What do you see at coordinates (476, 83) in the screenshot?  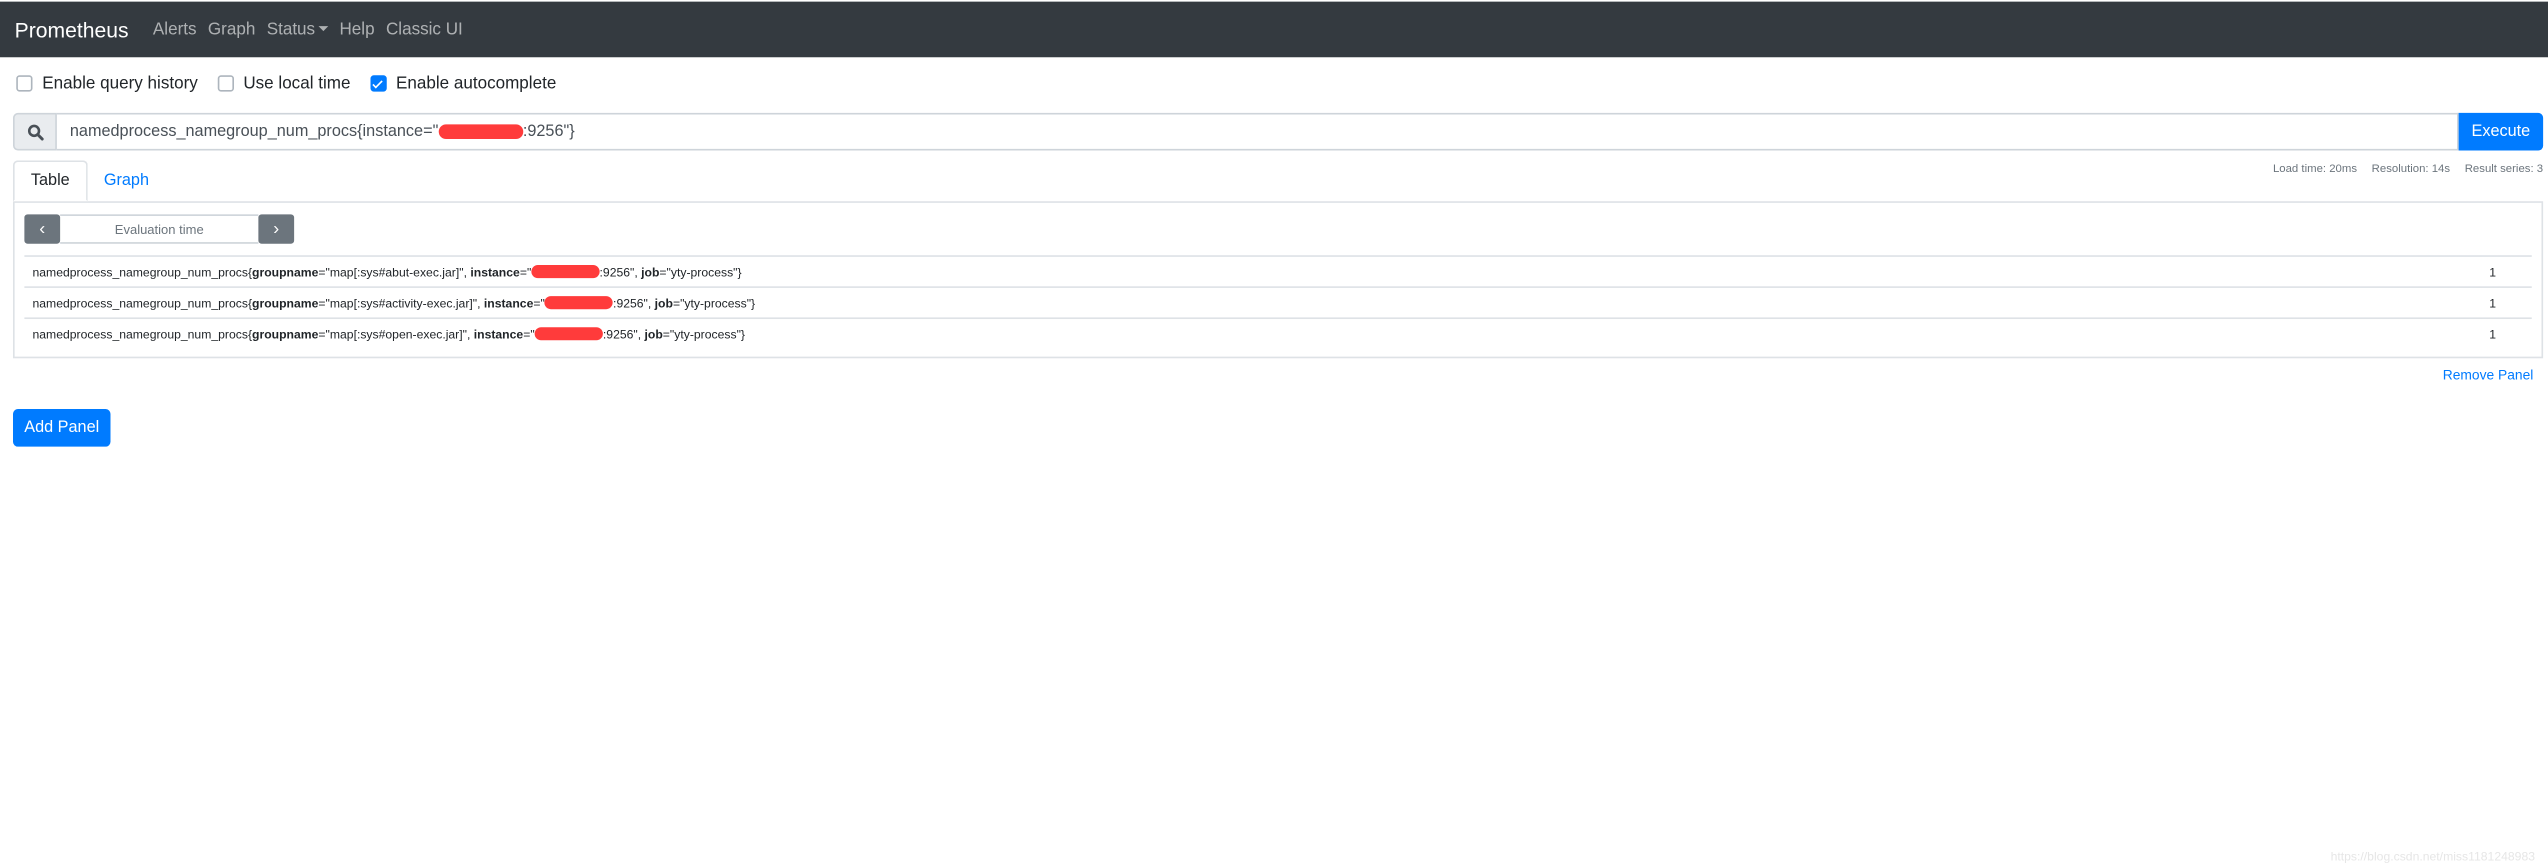 I see `option-label: Enable autocomplete` at bounding box center [476, 83].